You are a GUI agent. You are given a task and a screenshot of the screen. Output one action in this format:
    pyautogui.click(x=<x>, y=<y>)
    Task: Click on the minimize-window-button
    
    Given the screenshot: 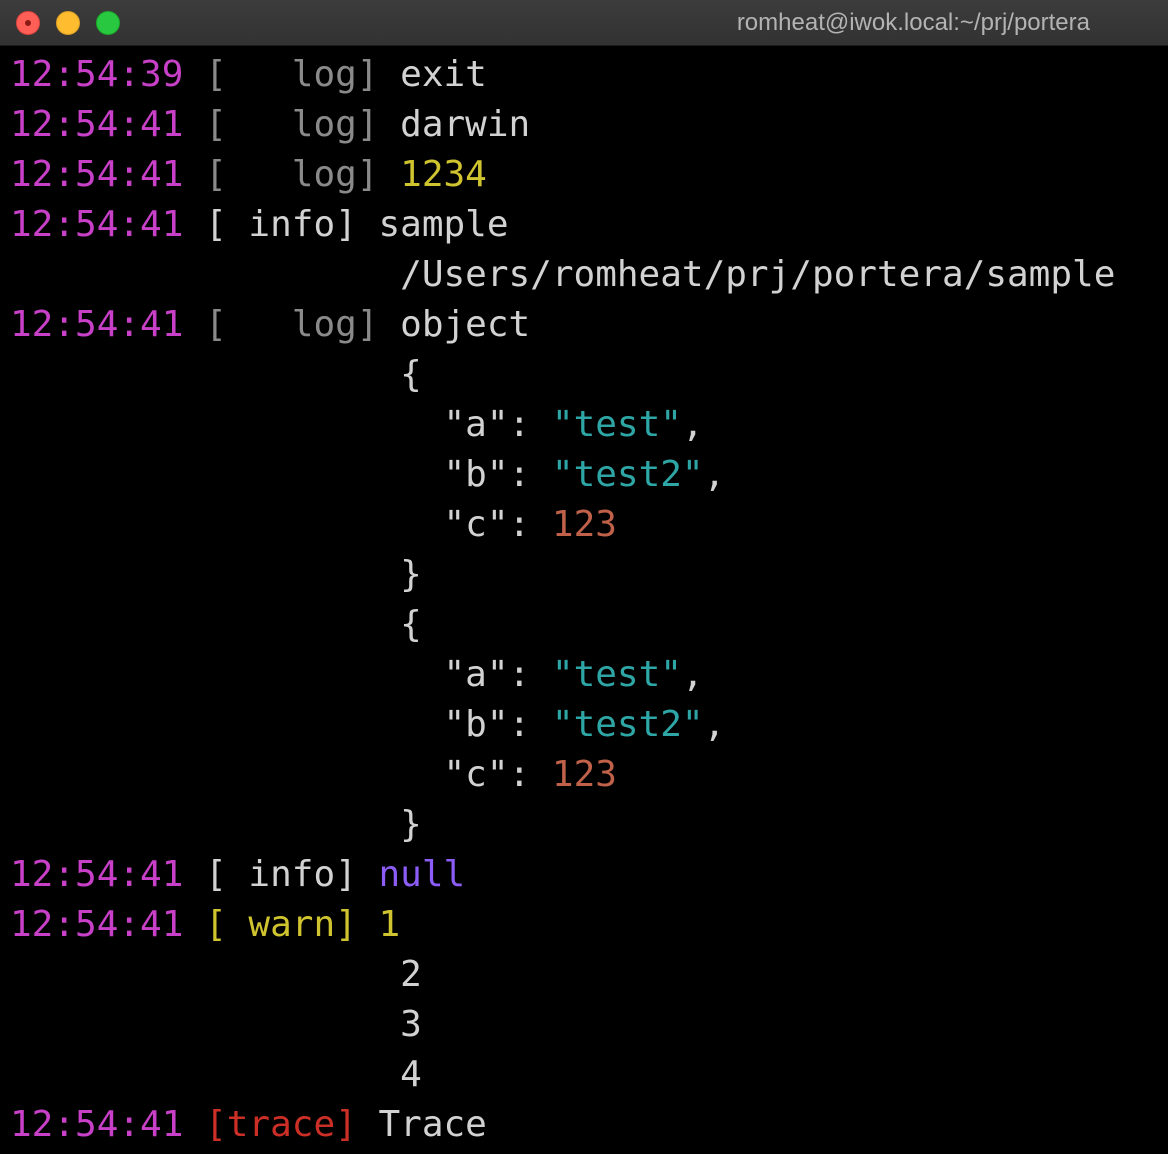 What is the action you would take?
    pyautogui.click(x=68, y=23)
    